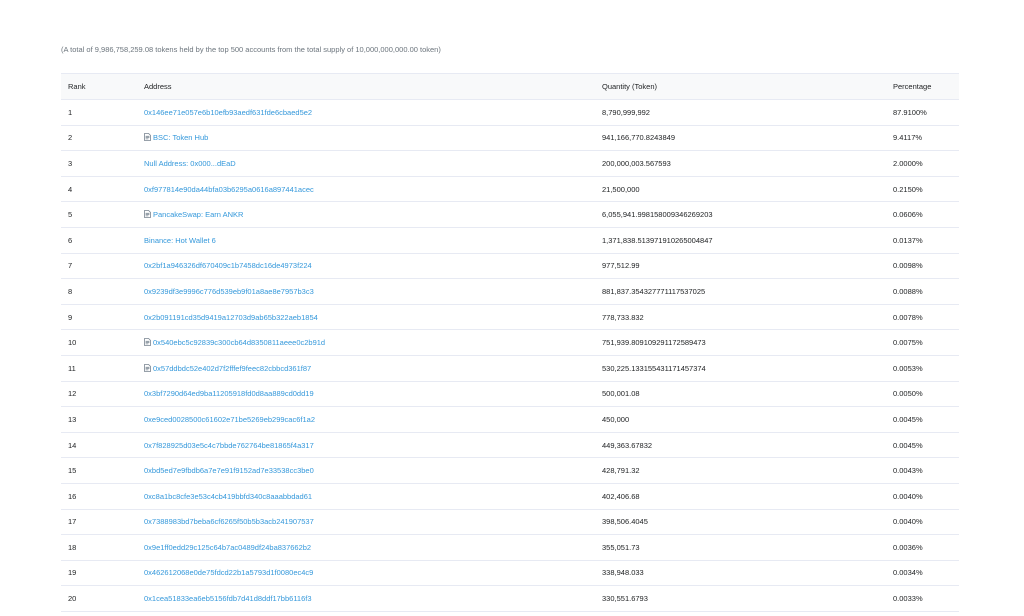 The width and height of the screenshot is (1024, 616). What do you see at coordinates (102, 419) in the screenshot?
I see `rank-cell: 13` at bounding box center [102, 419].